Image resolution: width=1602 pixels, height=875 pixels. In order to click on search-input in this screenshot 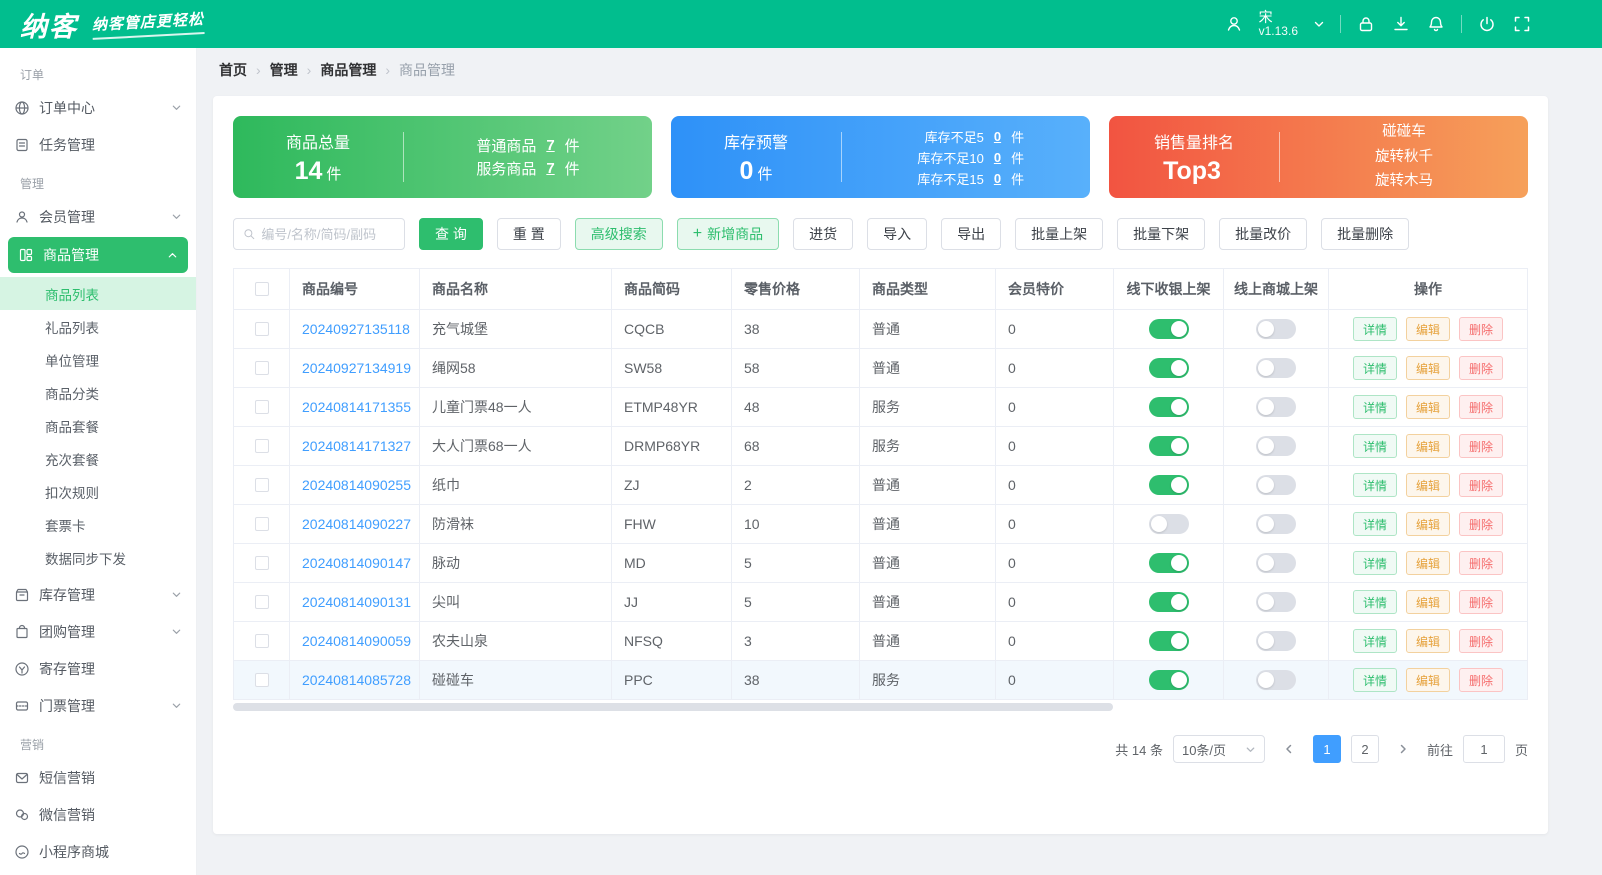, I will do `click(328, 234)`.